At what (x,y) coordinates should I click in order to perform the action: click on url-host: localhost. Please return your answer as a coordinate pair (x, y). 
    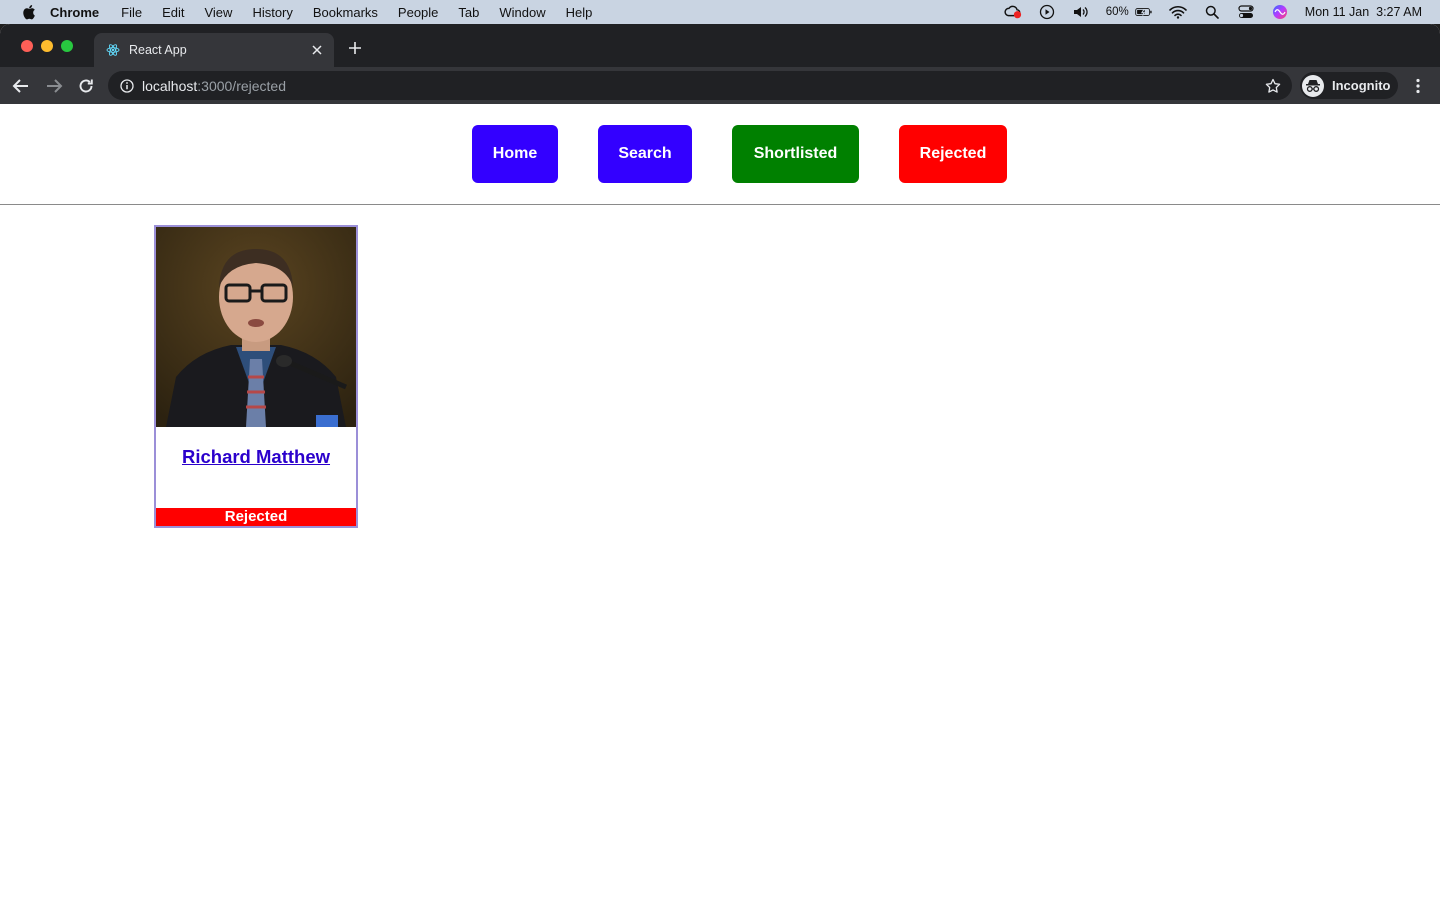
    Looking at the image, I should click on (170, 85).